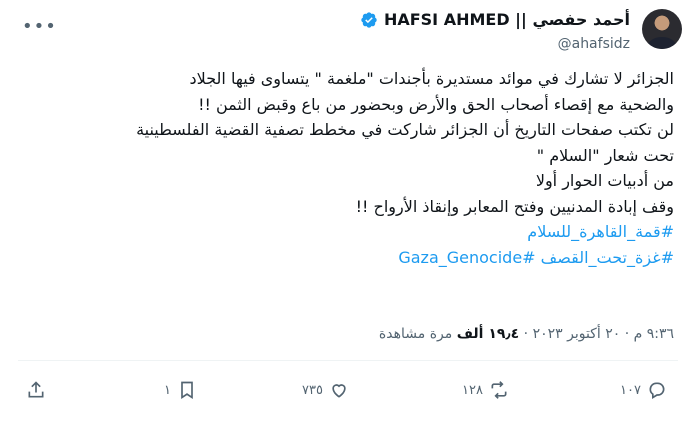 The height and width of the screenshot is (429, 696). What do you see at coordinates (39, 26) in the screenshot?
I see `more-icon: •••` at bounding box center [39, 26].